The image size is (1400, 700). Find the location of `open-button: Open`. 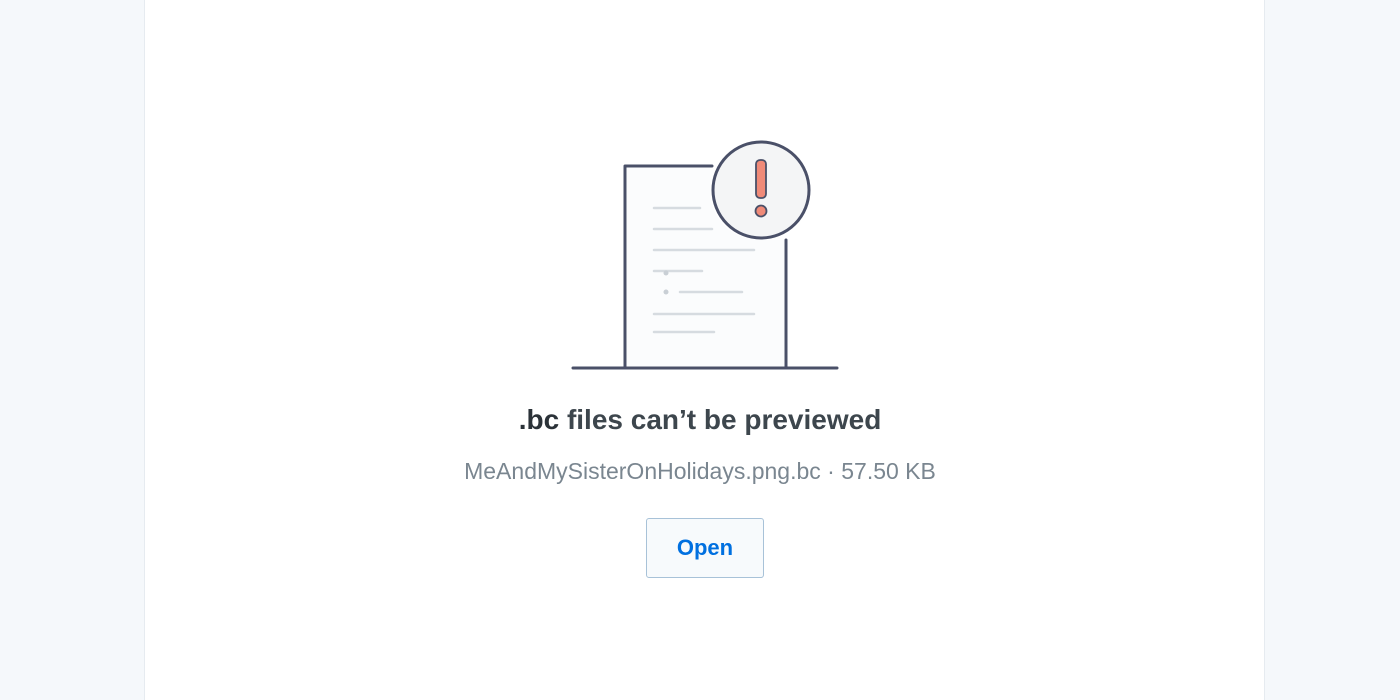

open-button: Open is located at coordinates (705, 548).